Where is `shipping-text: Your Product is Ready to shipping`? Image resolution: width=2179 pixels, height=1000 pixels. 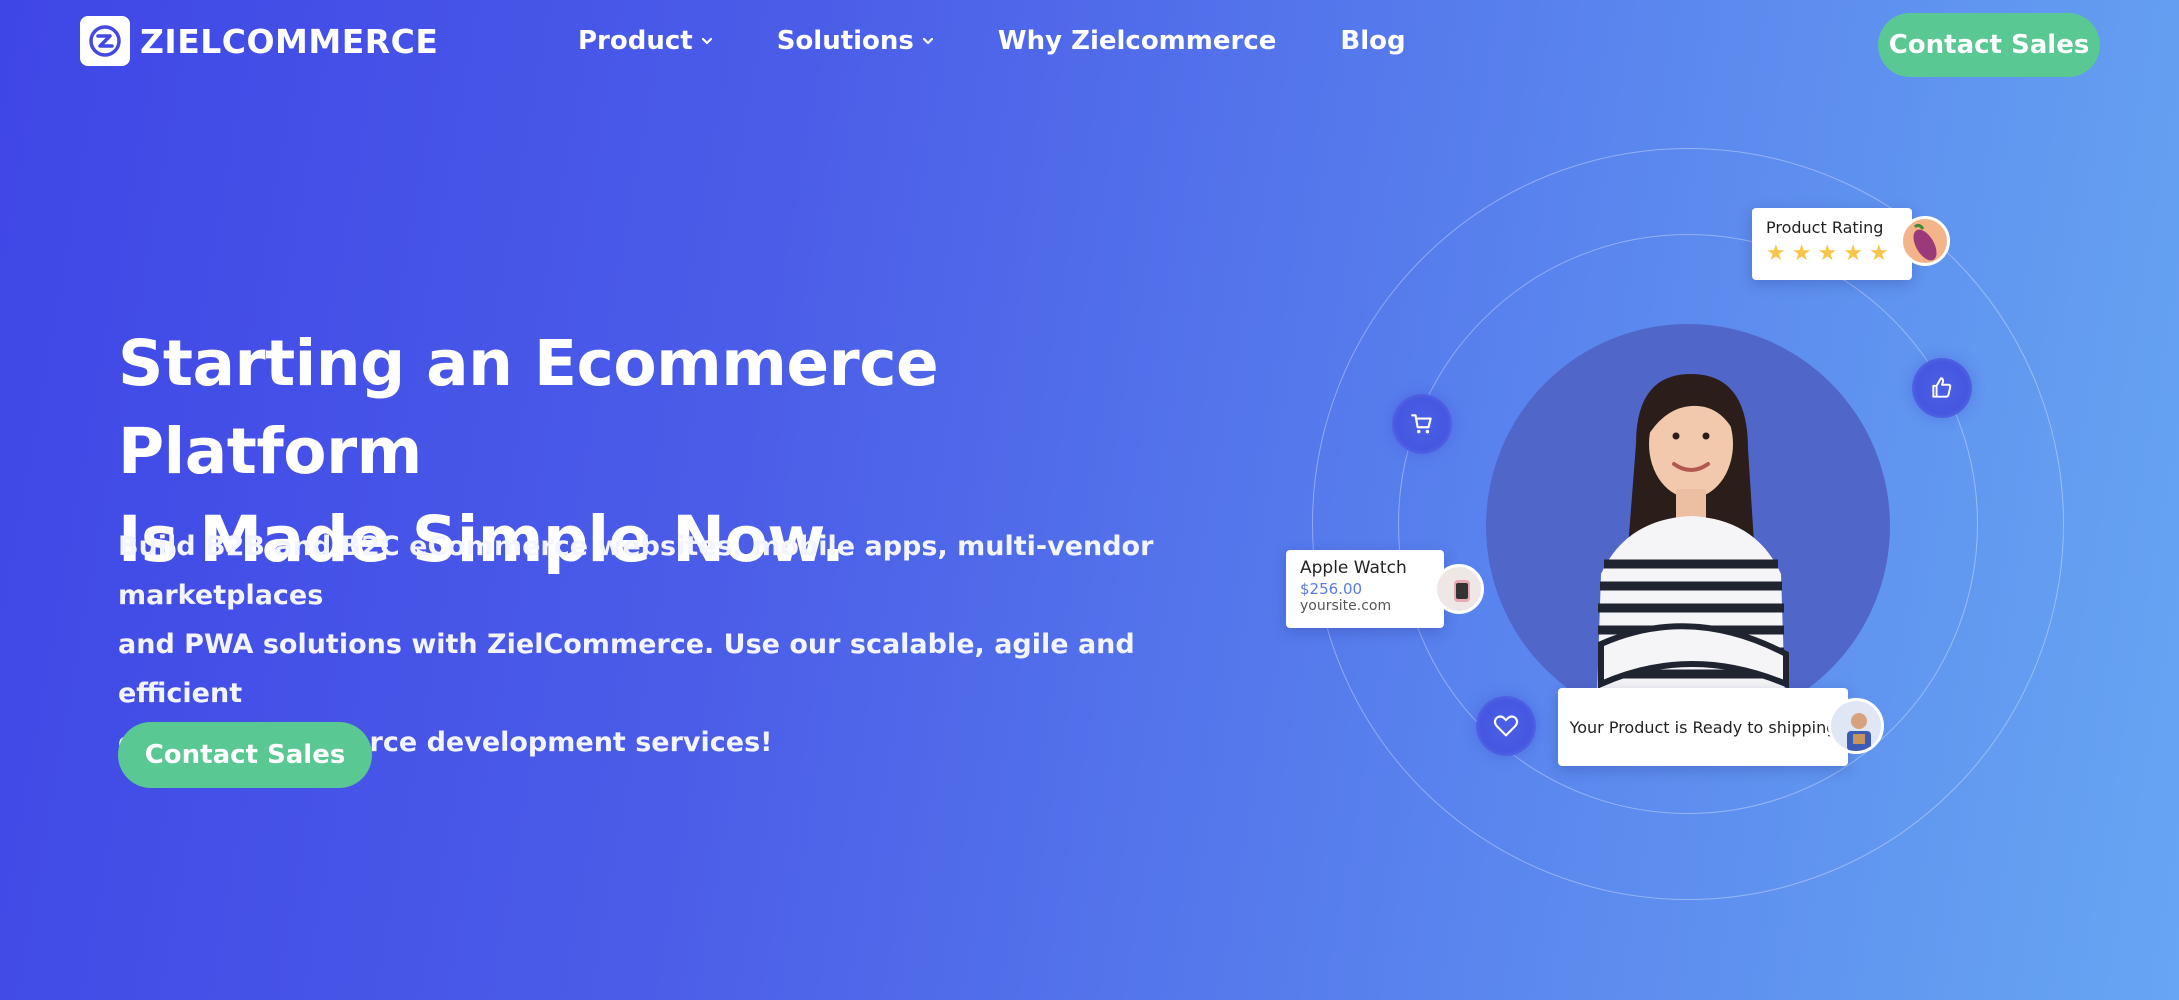 shipping-text: Your Product is Ready to shipping is located at coordinates (1703, 727).